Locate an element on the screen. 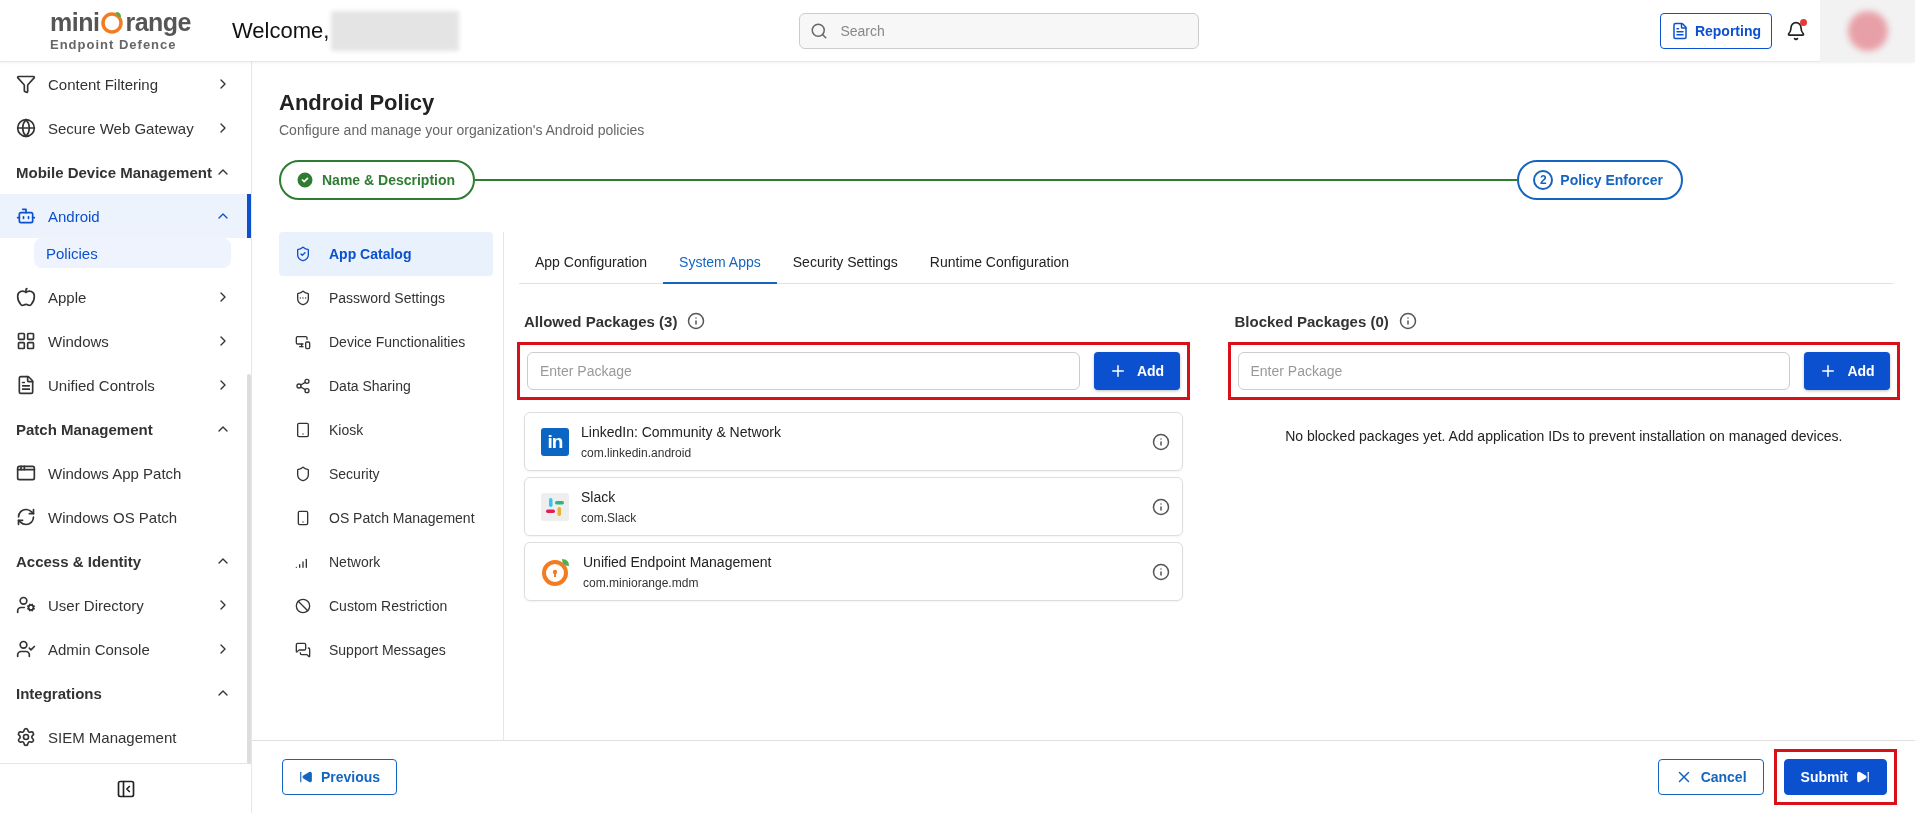  search-field: Search is located at coordinates (999, 30).